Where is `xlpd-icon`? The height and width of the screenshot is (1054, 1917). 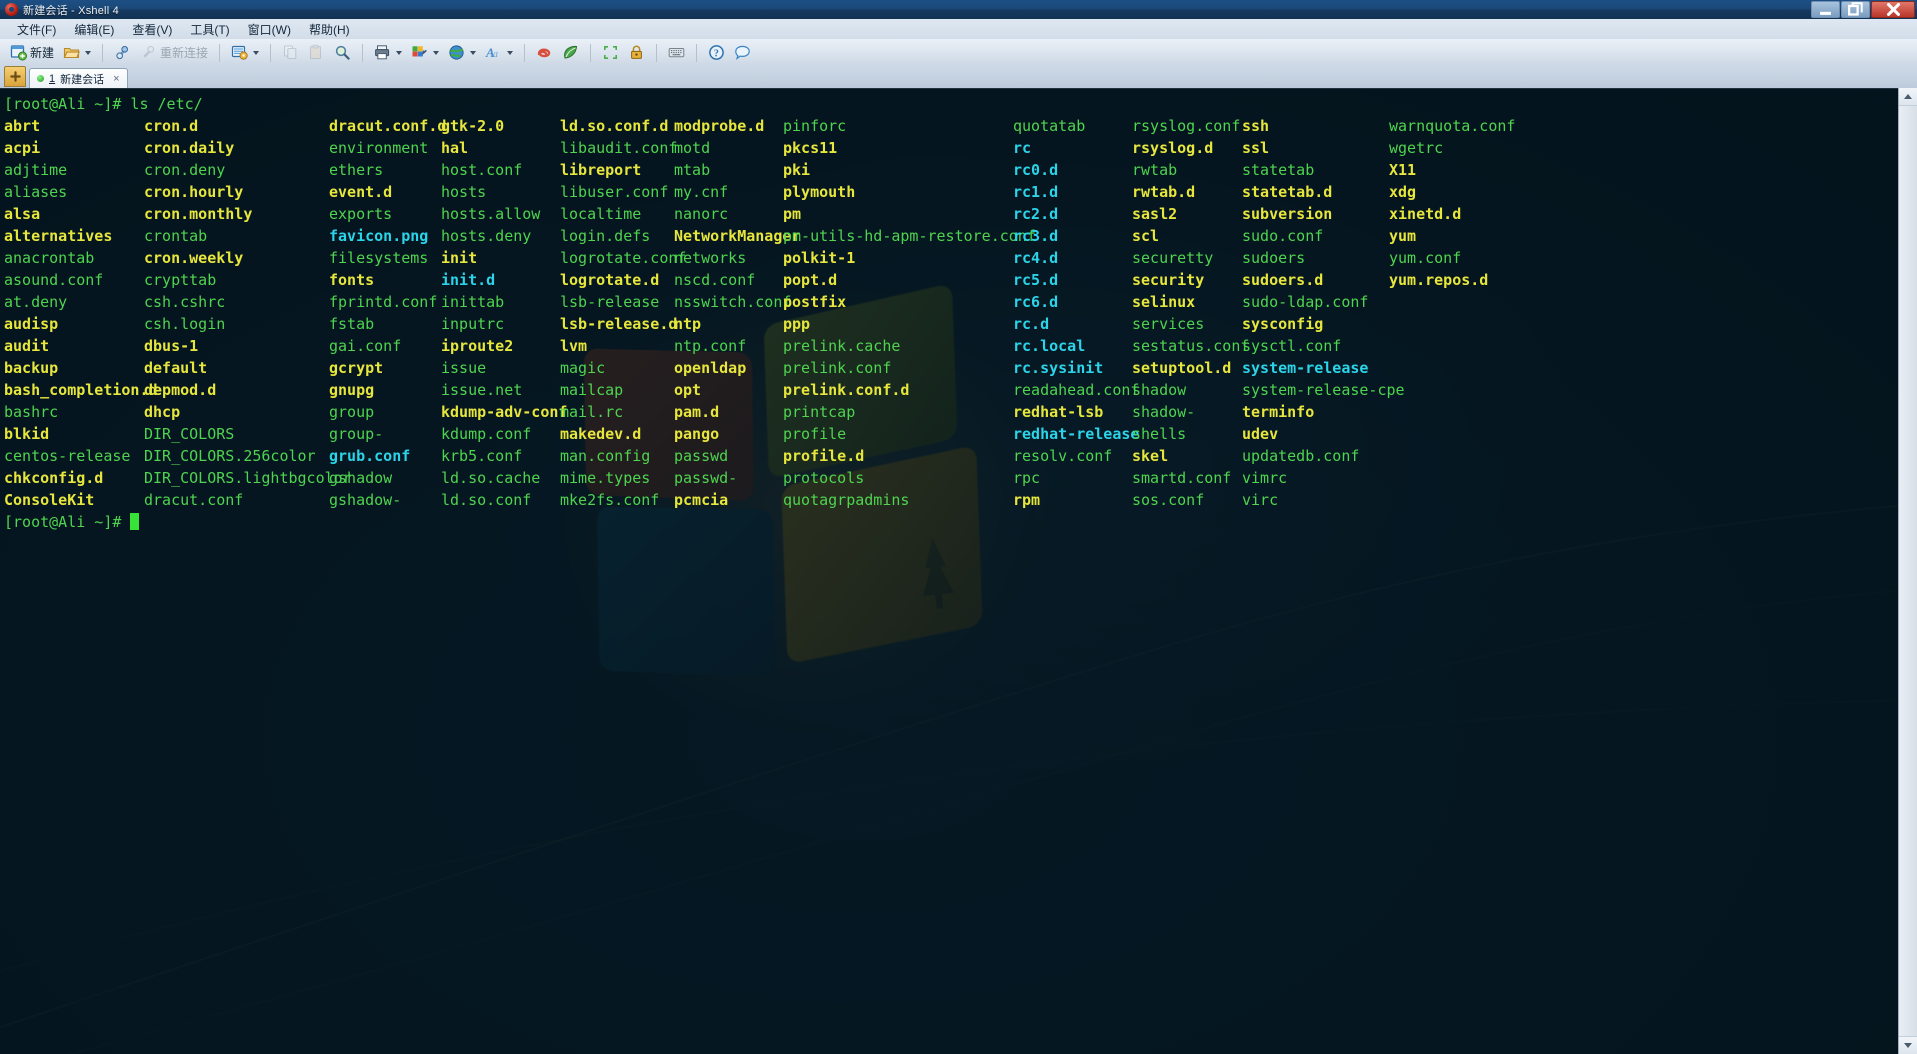
xlpd-icon is located at coordinates (570, 52).